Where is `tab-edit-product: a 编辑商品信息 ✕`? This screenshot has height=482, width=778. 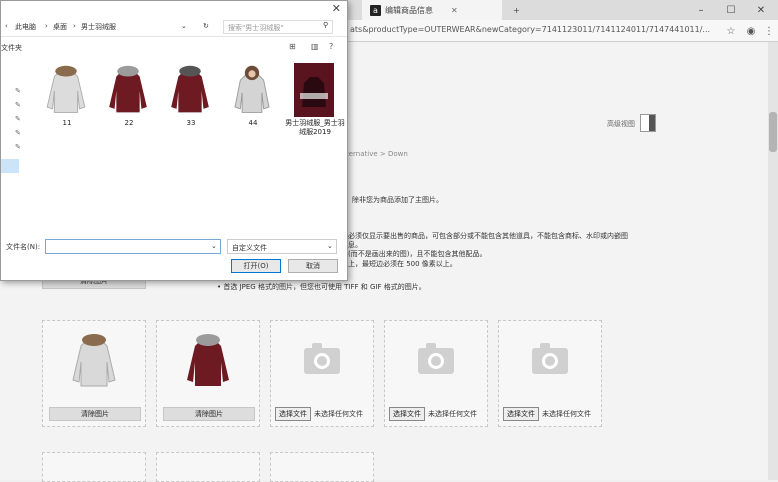
tab-edit-product: a 编辑商品信息 ✕ is located at coordinates (432, 10).